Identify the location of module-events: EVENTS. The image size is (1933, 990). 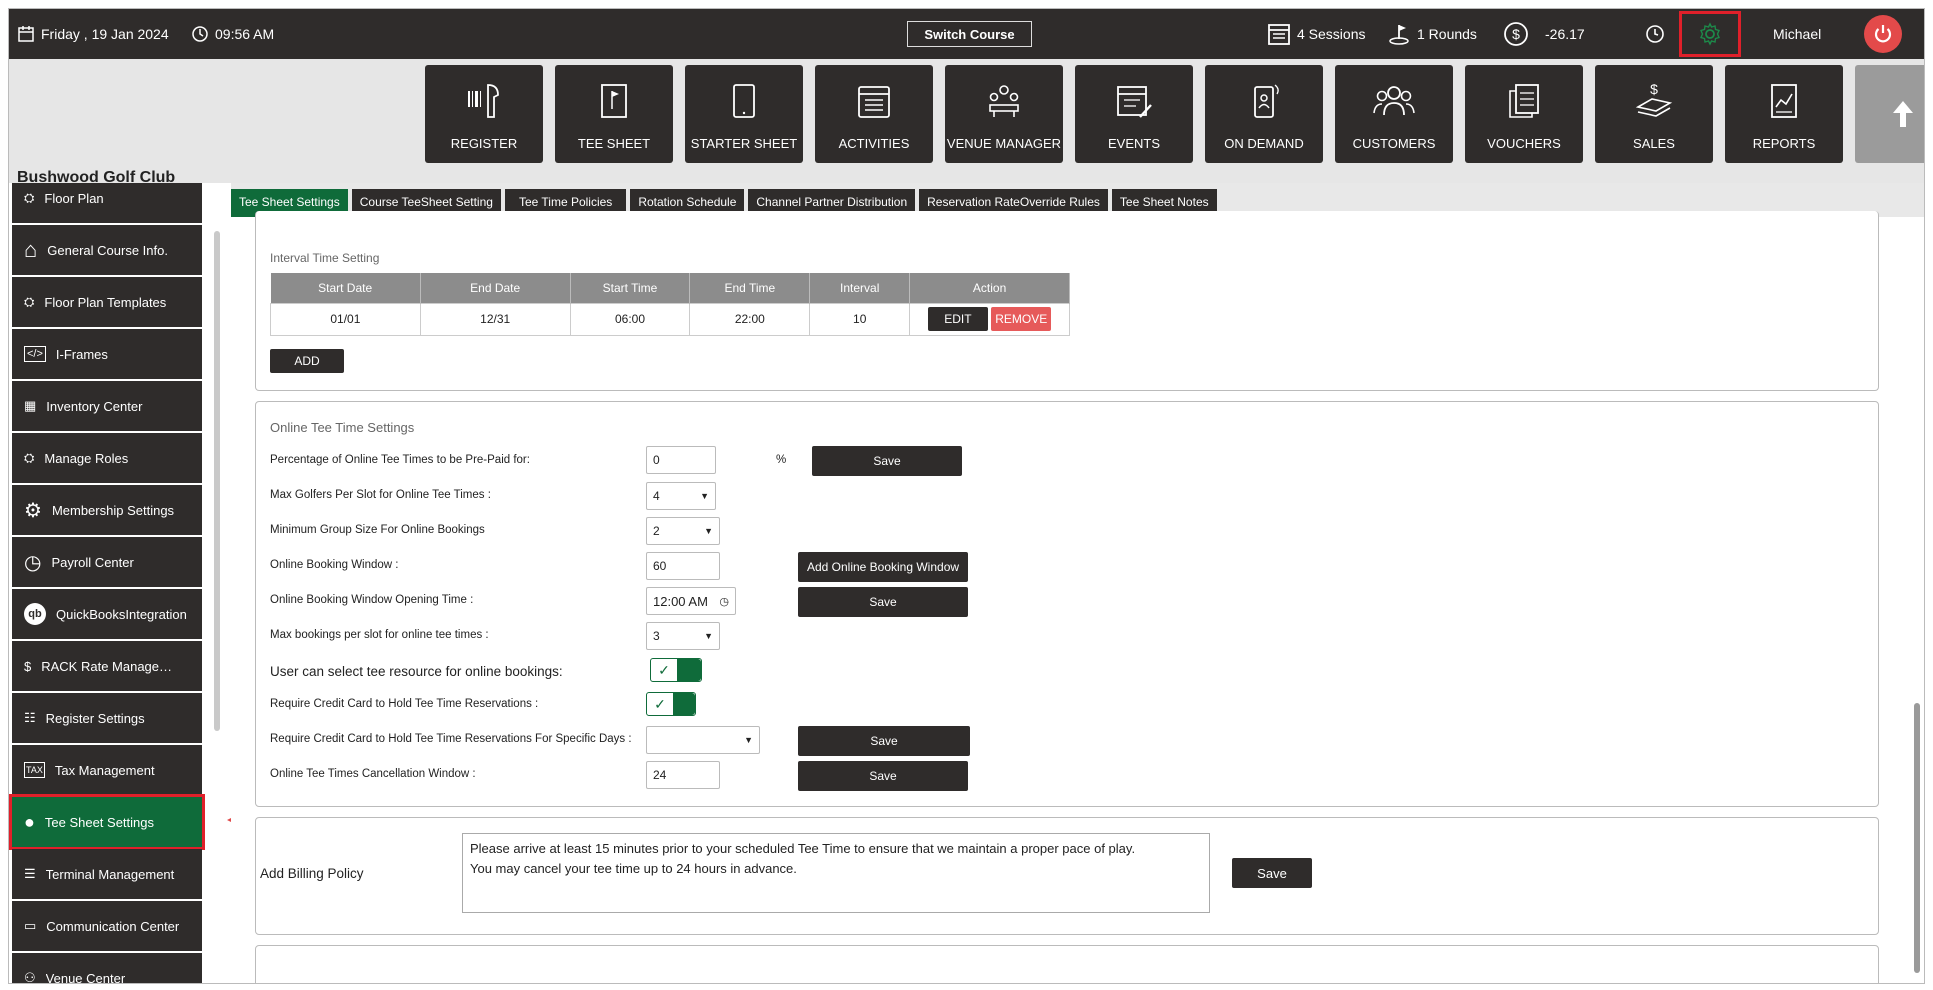
(1134, 114).